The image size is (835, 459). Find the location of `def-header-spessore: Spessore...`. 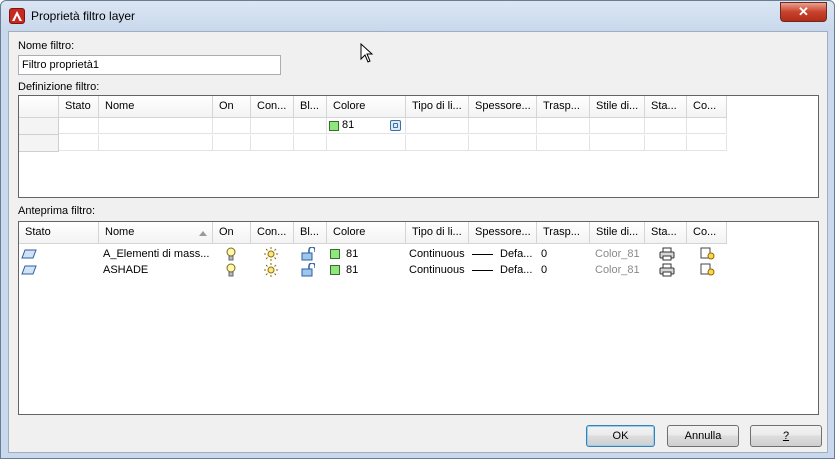

def-header-spessore: Spessore... is located at coordinates (503, 107).